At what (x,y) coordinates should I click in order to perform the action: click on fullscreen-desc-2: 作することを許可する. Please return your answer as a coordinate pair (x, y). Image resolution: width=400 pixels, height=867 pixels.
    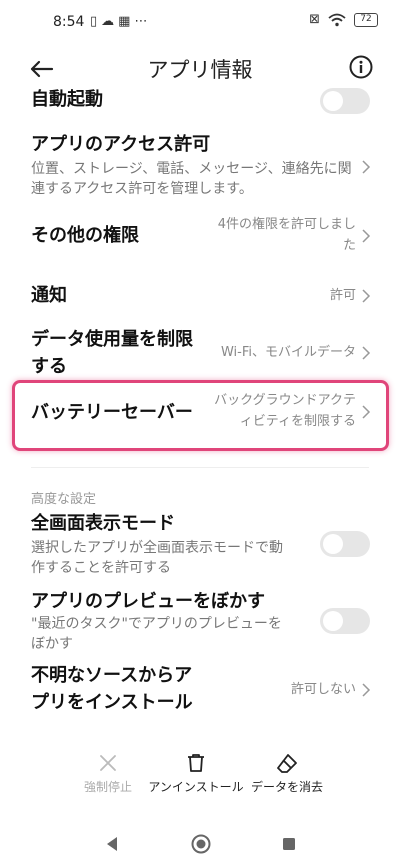
    Looking at the image, I should click on (101, 568).